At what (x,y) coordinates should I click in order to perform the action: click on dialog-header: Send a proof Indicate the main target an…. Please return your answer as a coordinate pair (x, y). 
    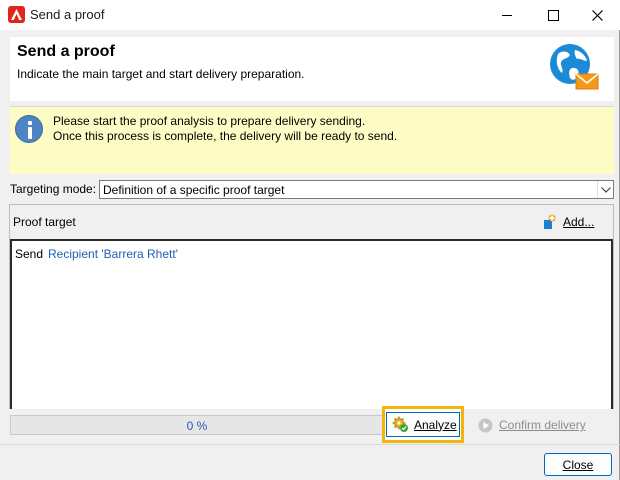
    Looking at the image, I should click on (312, 69).